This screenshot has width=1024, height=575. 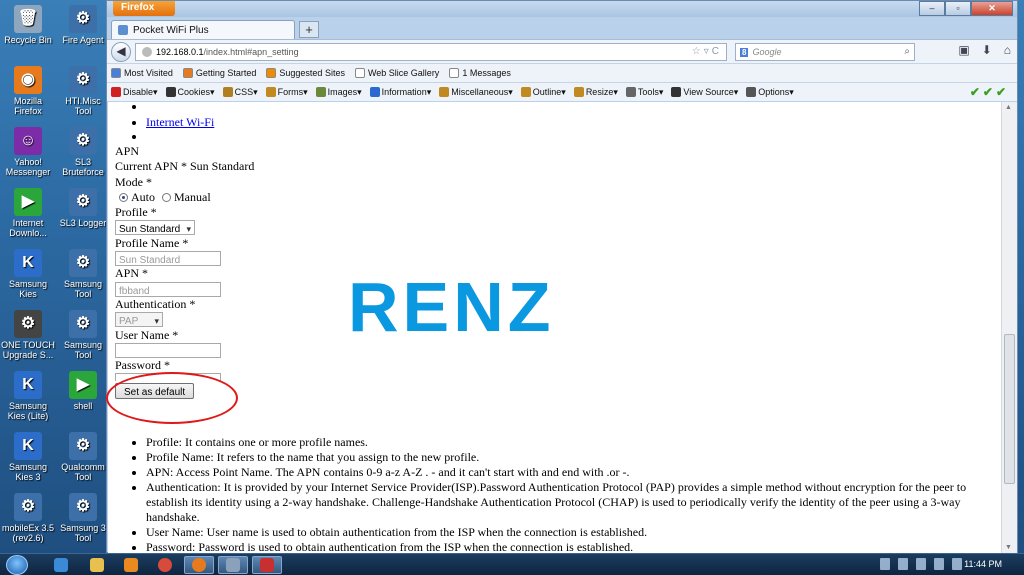 What do you see at coordinates (704, 92) in the screenshot?
I see `devtool-menu: View Source▾` at bounding box center [704, 92].